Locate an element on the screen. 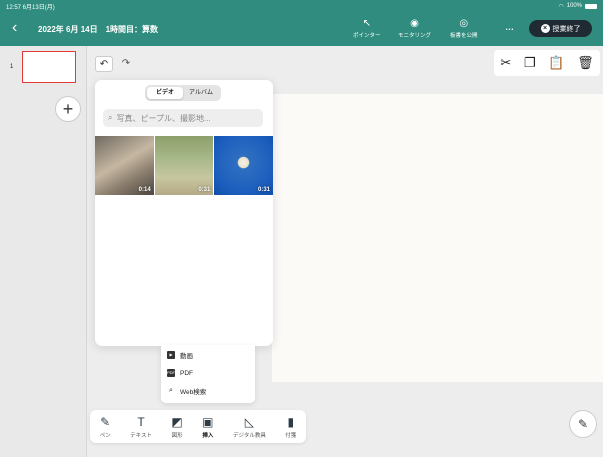 Image resolution: width=603 pixels, height=457 pixels. paste-icon: 📋 is located at coordinates (556, 63).